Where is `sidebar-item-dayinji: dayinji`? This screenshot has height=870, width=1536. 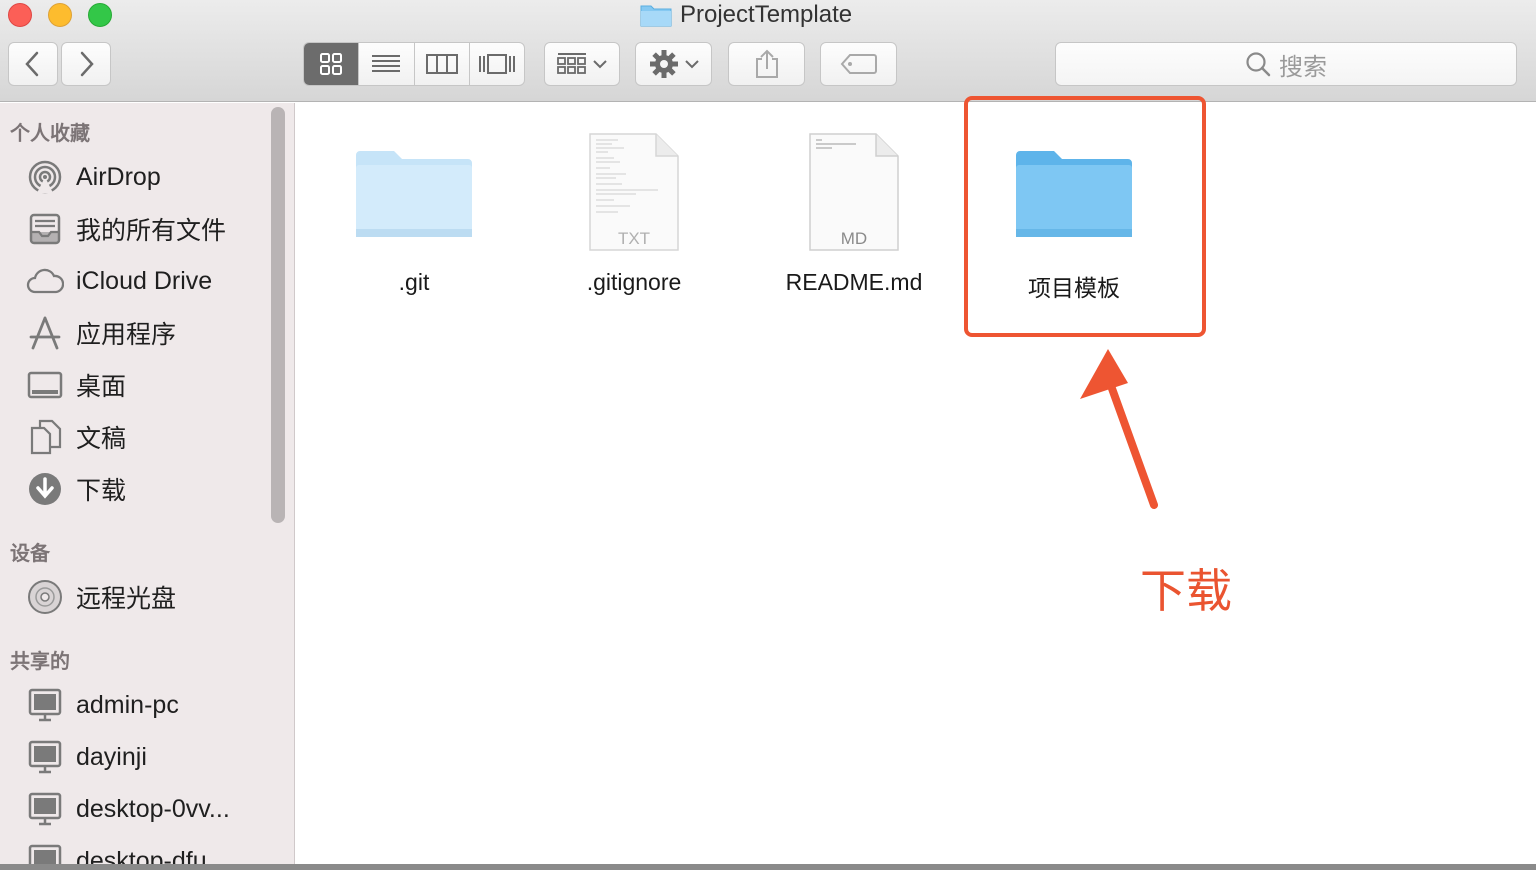 sidebar-item-dayinji: dayinji is located at coordinates (86, 757).